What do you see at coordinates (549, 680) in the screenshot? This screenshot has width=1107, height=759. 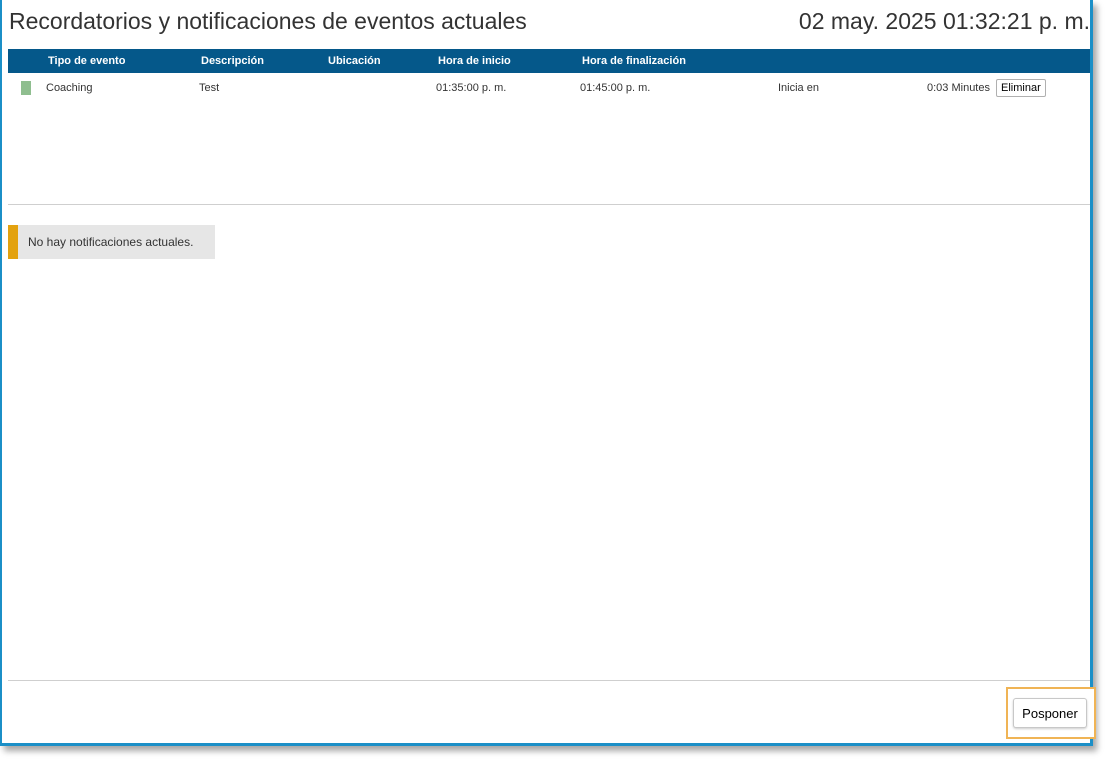 I see `footer-divider` at bounding box center [549, 680].